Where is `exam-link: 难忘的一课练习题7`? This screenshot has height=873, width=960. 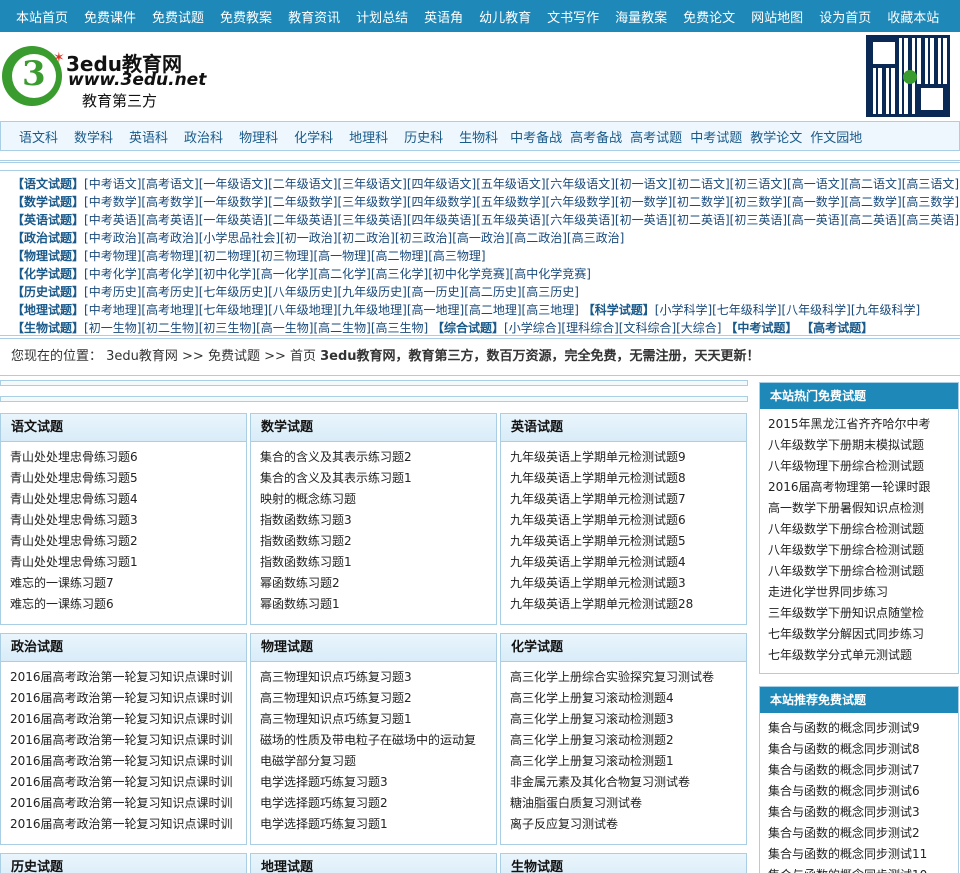
exam-link: 难忘的一课练习题7 is located at coordinates (128, 583).